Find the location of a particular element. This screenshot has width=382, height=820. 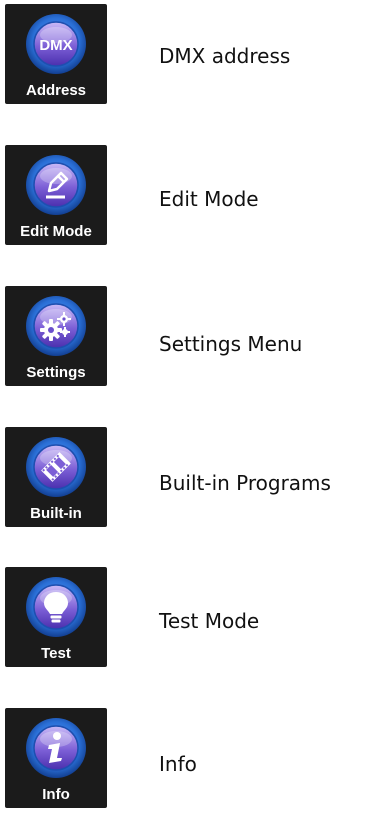

menu-row-built-in: Built-in Built-in Programs is located at coordinates (191, 477).